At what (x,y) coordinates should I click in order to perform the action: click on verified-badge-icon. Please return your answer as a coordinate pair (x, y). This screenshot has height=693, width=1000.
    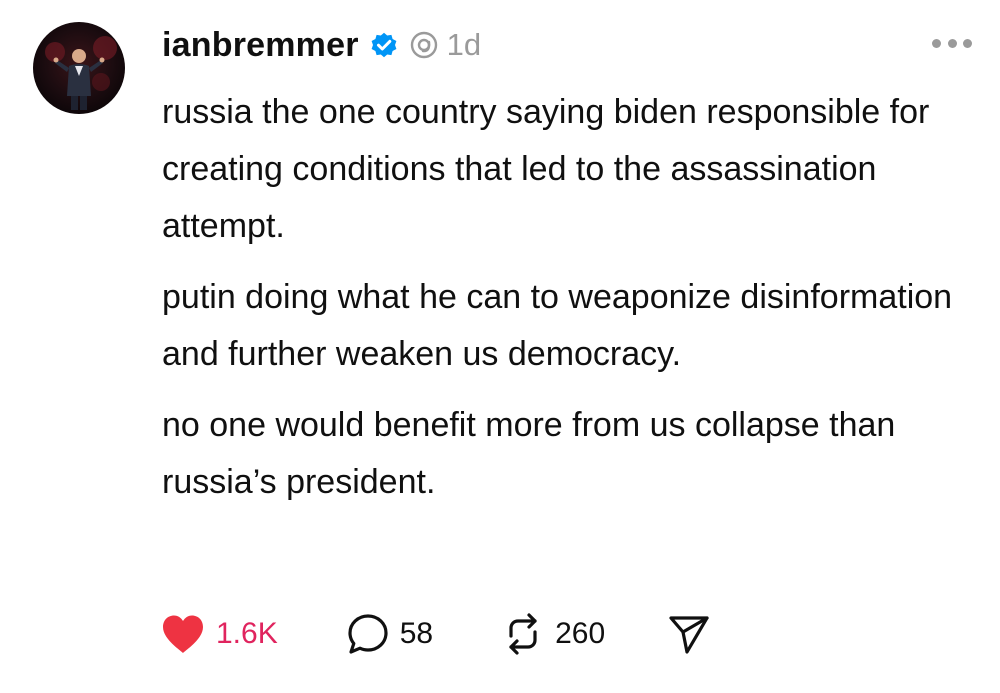
    Looking at the image, I should click on (384, 45).